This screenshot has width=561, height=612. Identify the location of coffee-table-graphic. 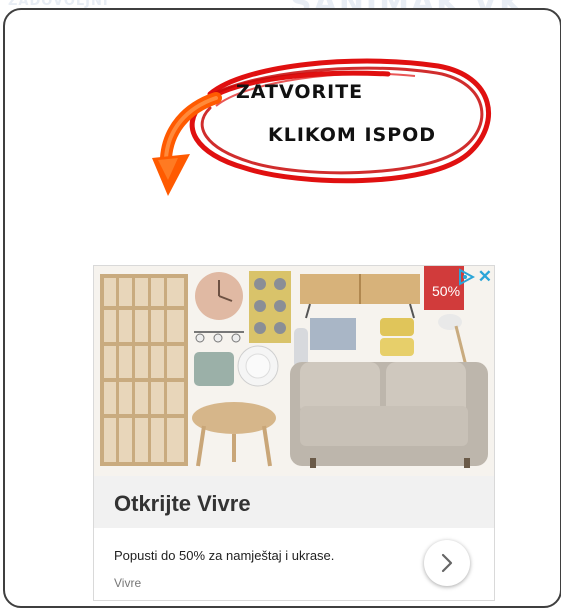
(234, 434).